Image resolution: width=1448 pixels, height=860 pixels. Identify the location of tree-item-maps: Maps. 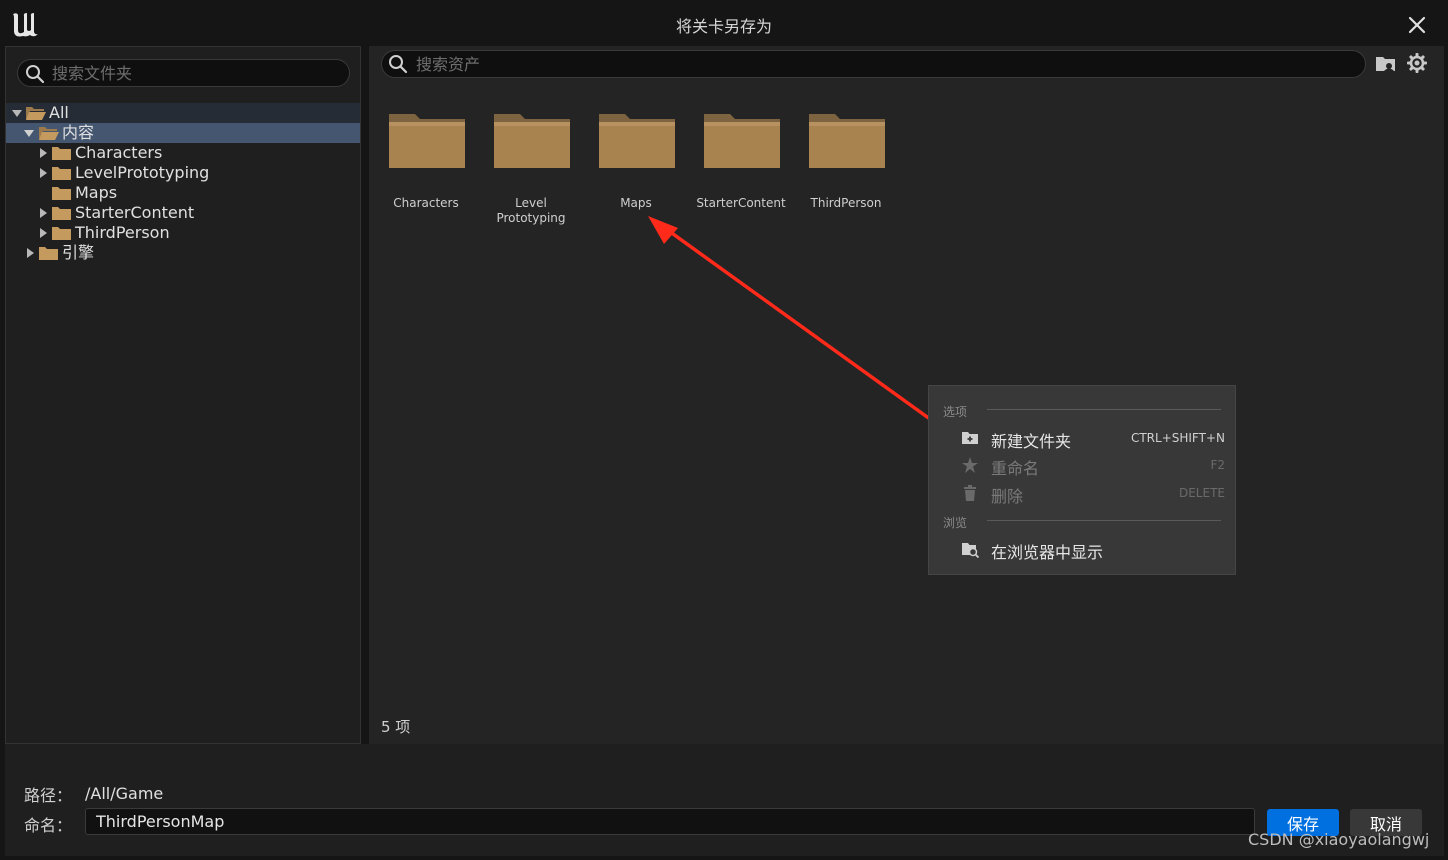
(183, 193).